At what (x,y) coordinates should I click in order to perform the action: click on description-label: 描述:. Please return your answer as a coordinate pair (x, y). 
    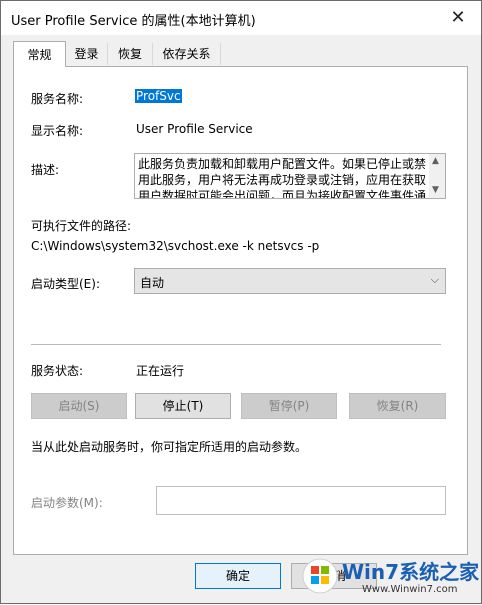
    Looking at the image, I should click on (45, 170).